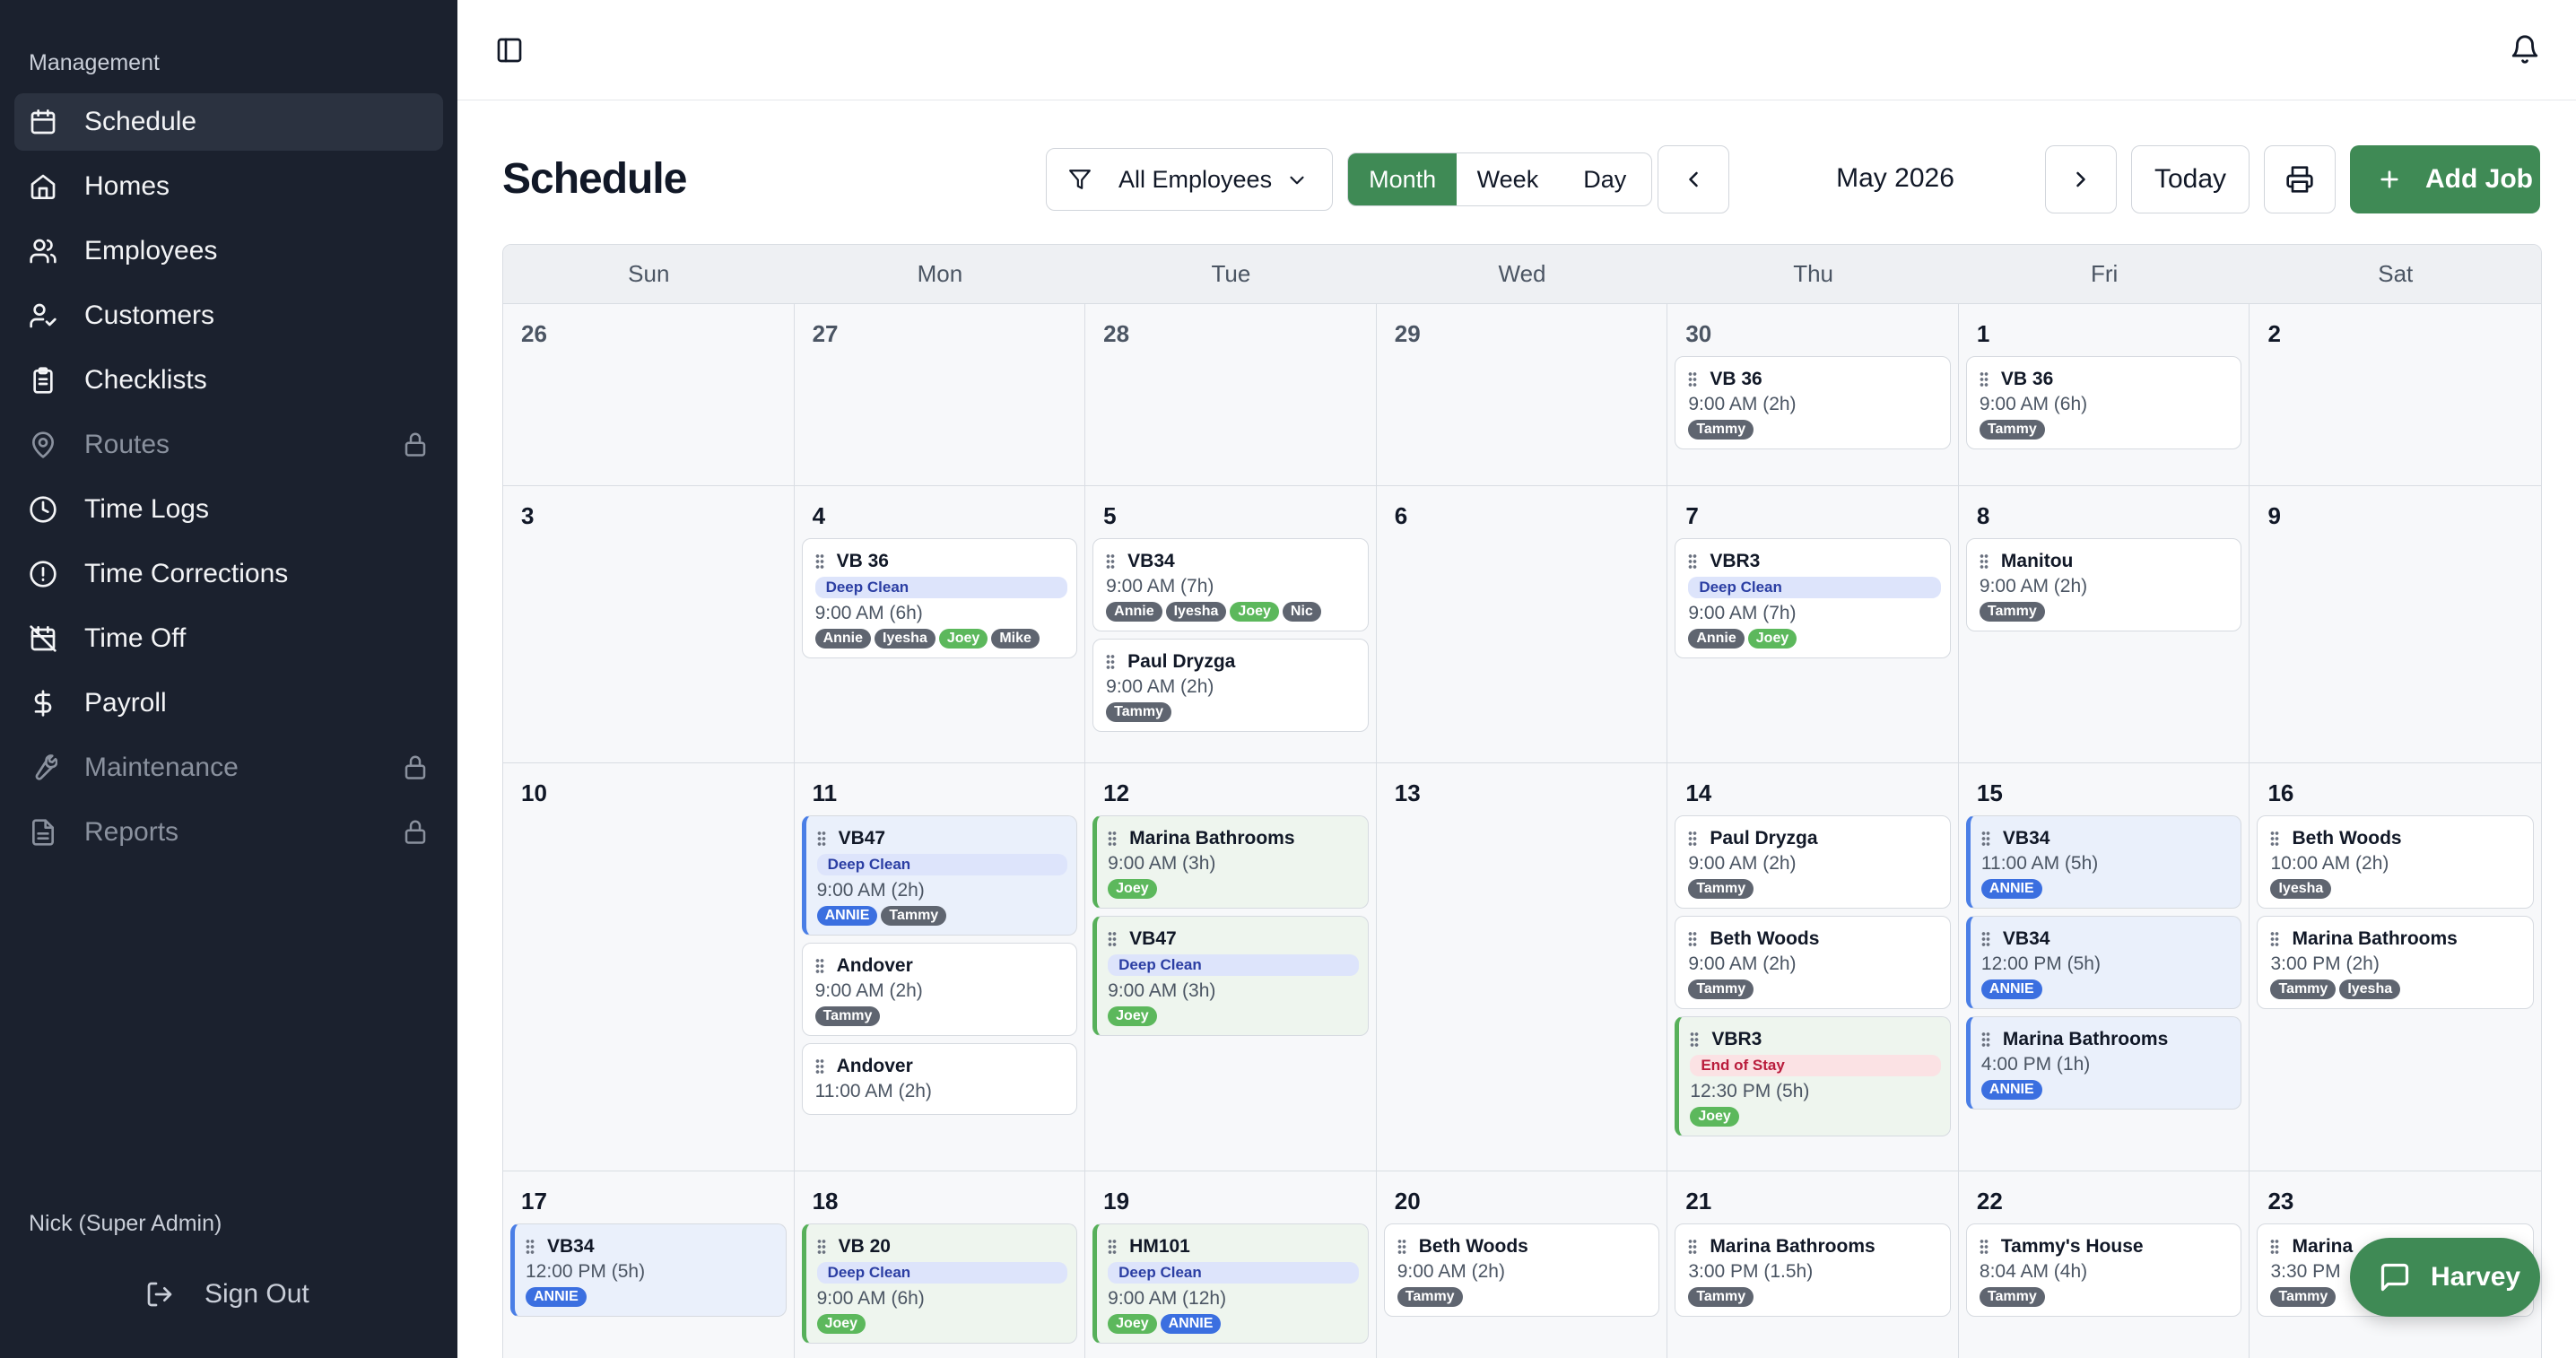 The height and width of the screenshot is (1358, 2576). What do you see at coordinates (1813, 598) in the screenshot?
I see `job-card: VBR3 Deep Clean 9:00 AM (7h) Annie Joey` at bounding box center [1813, 598].